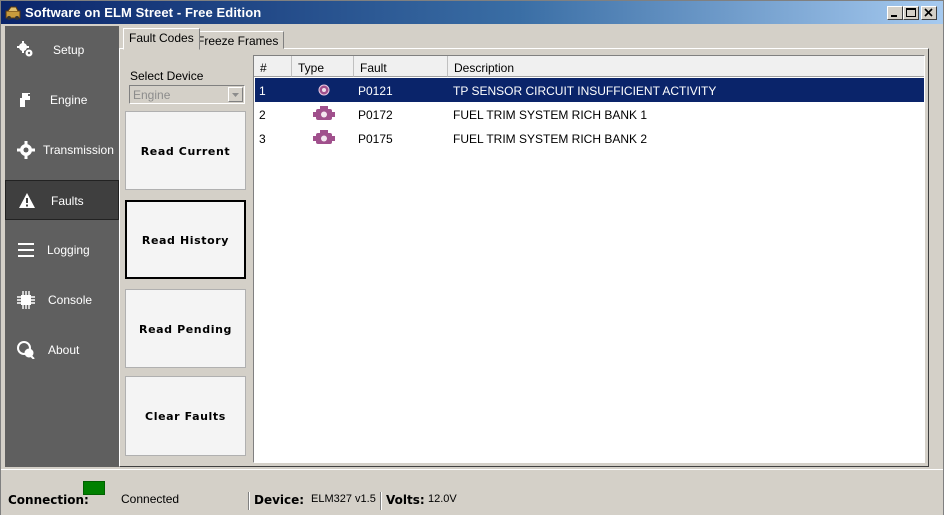 Image resolution: width=944 pixels, height=515 pixels. I want to click on row-number: 3, so click(262, 139).